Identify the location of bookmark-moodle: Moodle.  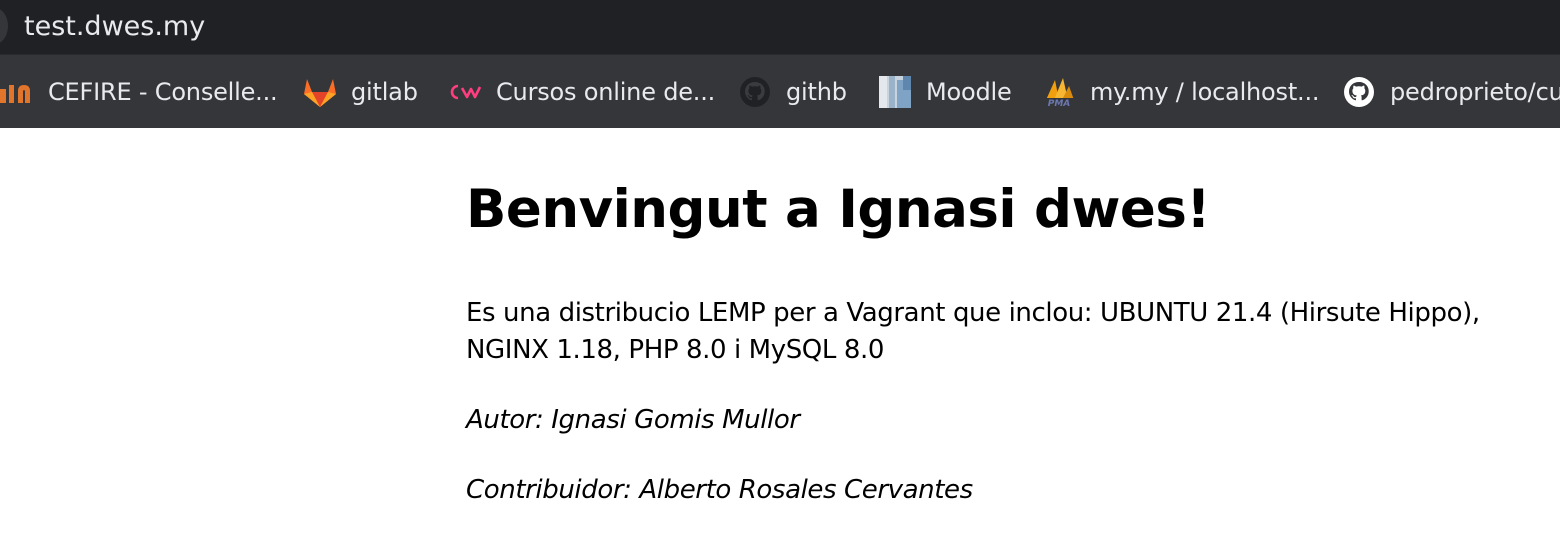
(945, 91).